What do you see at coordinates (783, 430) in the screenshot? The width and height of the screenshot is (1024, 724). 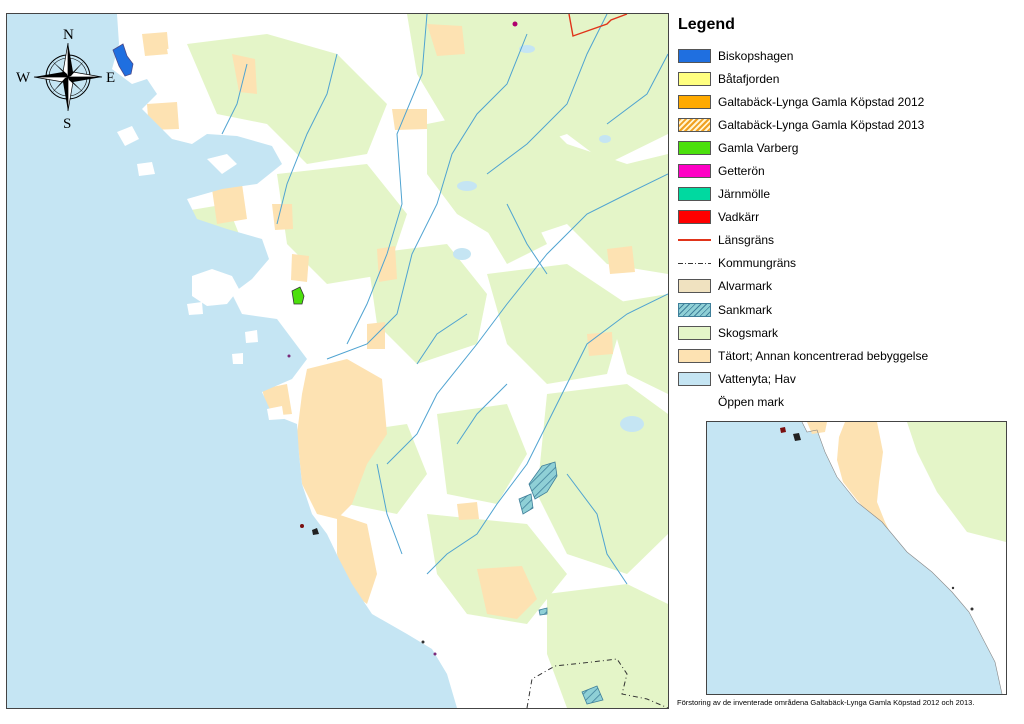 I see `inset-site-2013` at bounding box center [783, 430].